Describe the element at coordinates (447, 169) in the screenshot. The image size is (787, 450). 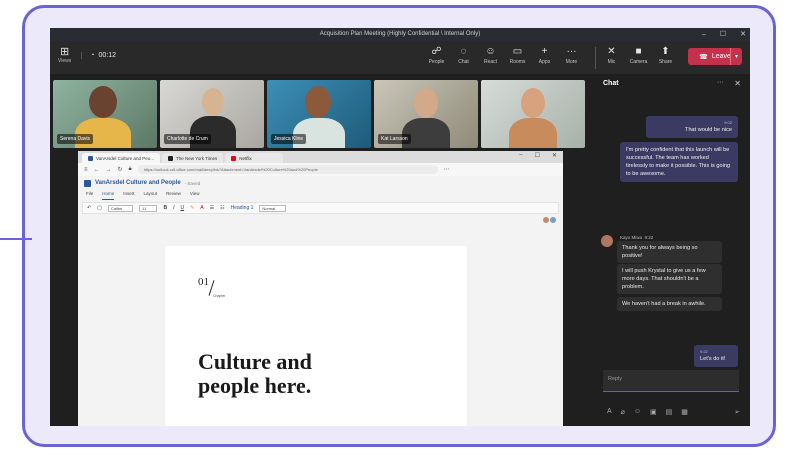
I see `extensions-icon: ⋯` at that location.